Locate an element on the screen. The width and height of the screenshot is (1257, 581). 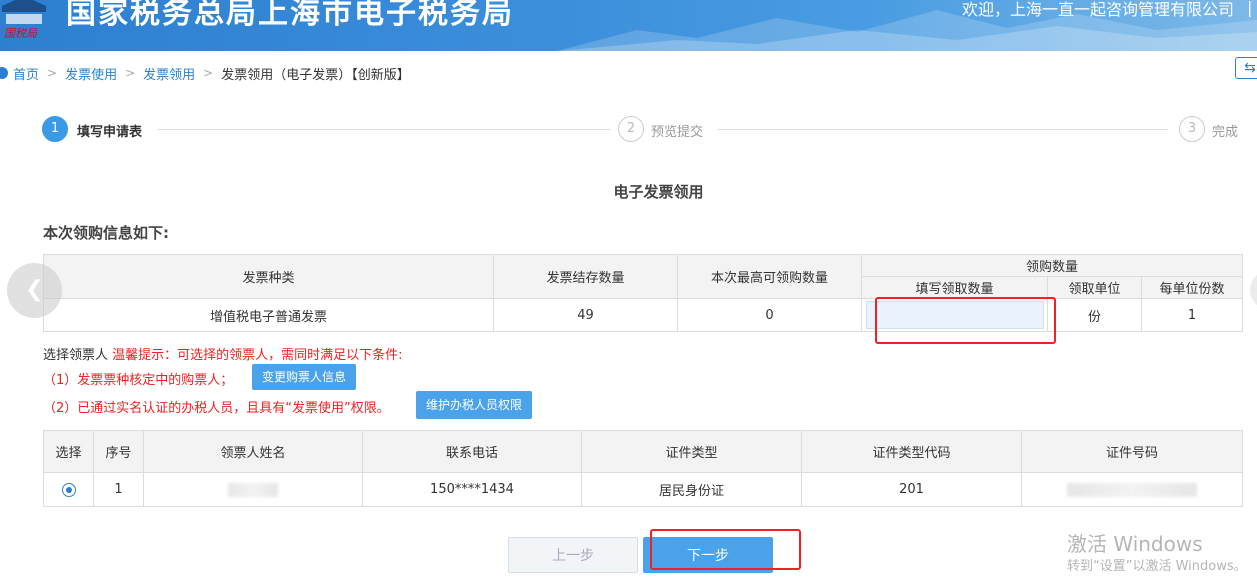
breadcrumb-invoice-use: 发票使用 is located at coordinates (91, 73).